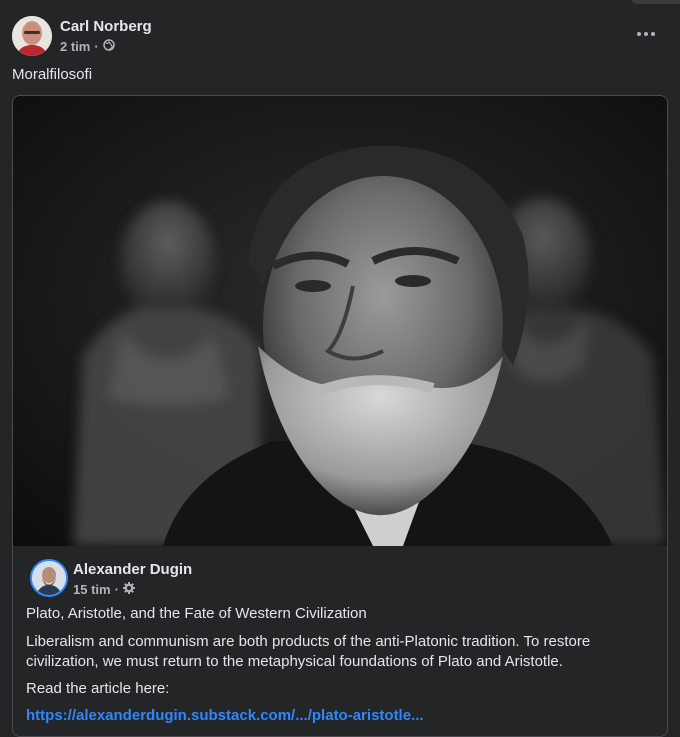  I want to click on post-text: Moralfilosofi, so click(52, 74).